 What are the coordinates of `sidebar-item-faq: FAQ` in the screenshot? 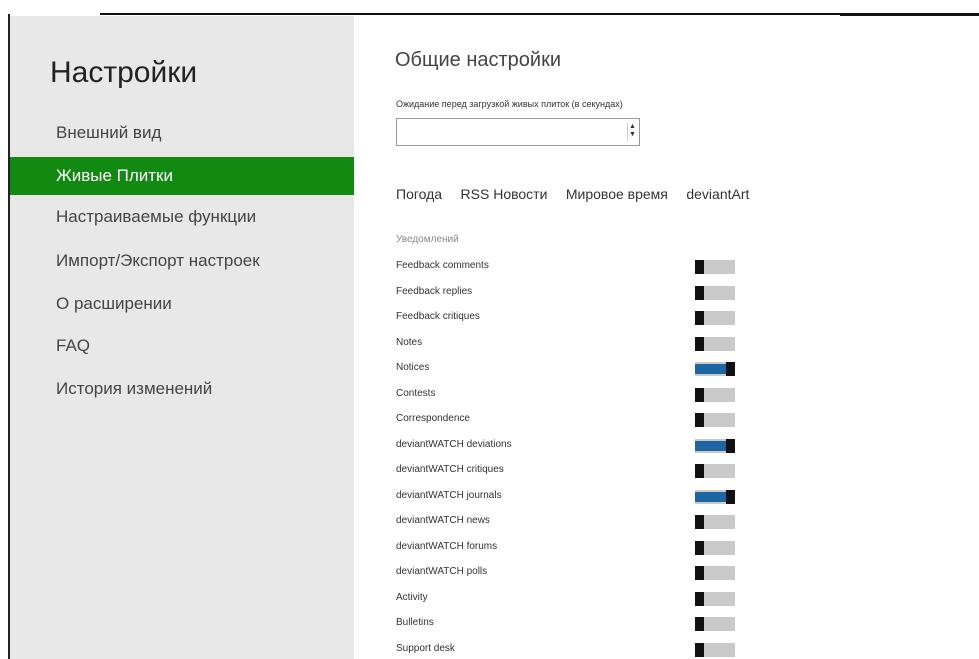 It's located at (182, 346).